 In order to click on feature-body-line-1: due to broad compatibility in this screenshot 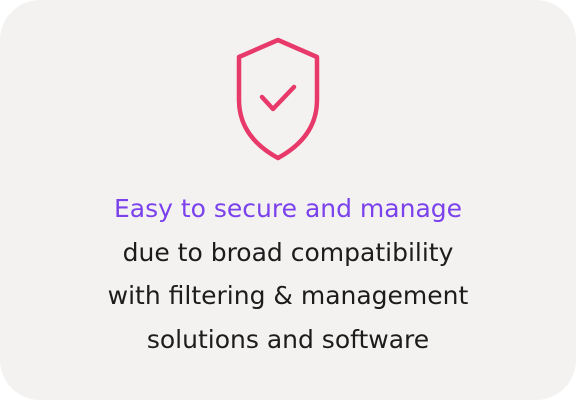, I will do `click(288, 252)`.